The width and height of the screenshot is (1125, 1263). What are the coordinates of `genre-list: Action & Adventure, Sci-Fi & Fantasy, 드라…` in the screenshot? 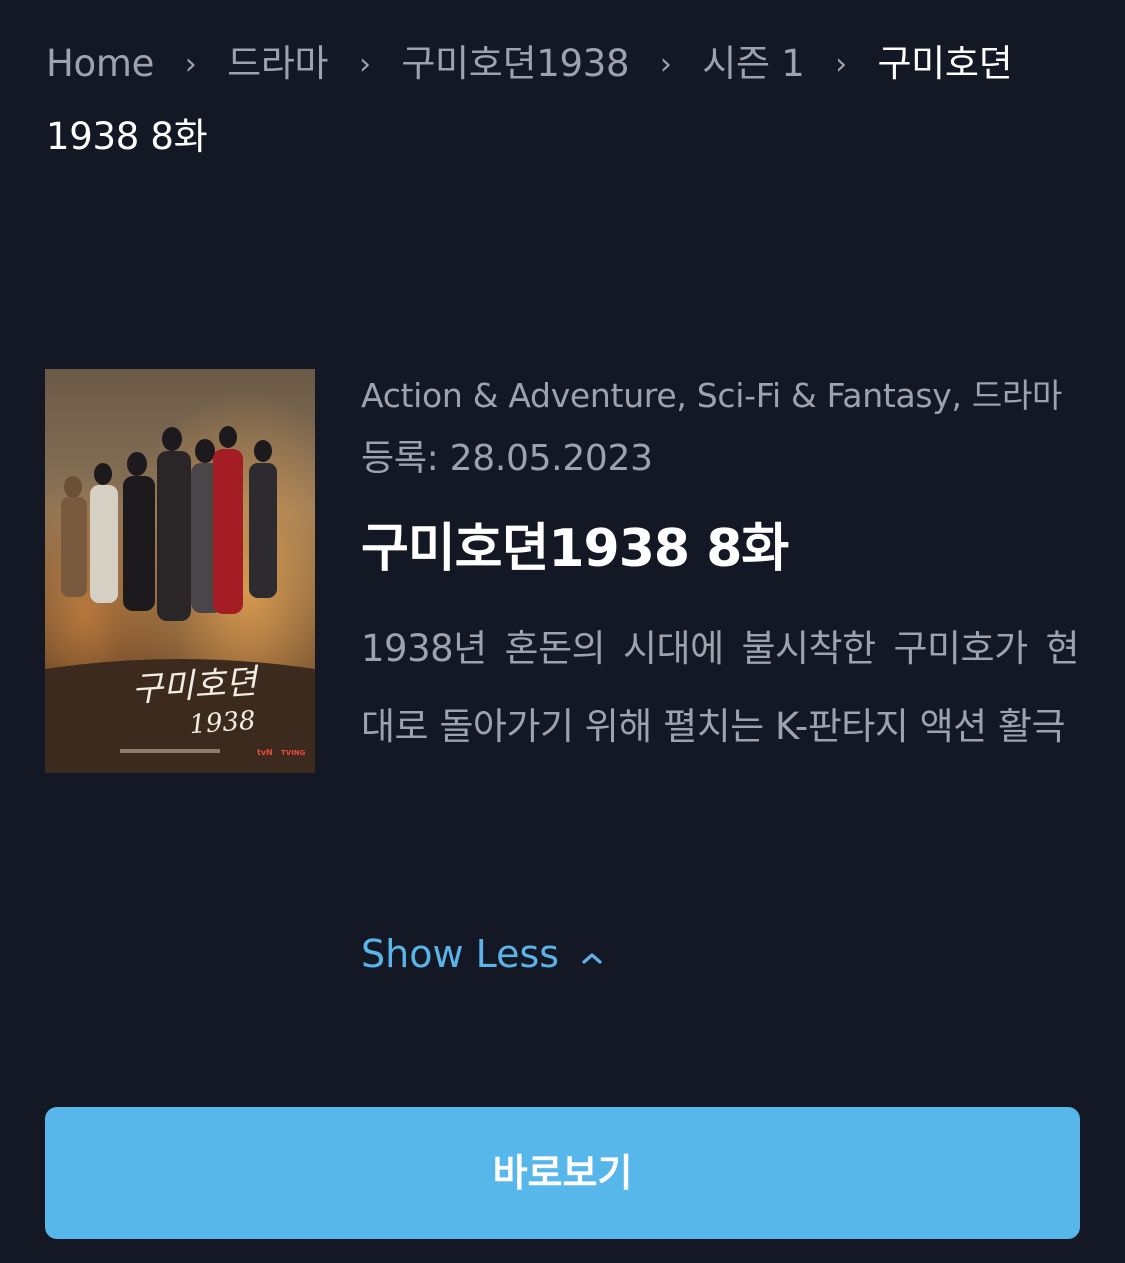 It's located at (712, 395).